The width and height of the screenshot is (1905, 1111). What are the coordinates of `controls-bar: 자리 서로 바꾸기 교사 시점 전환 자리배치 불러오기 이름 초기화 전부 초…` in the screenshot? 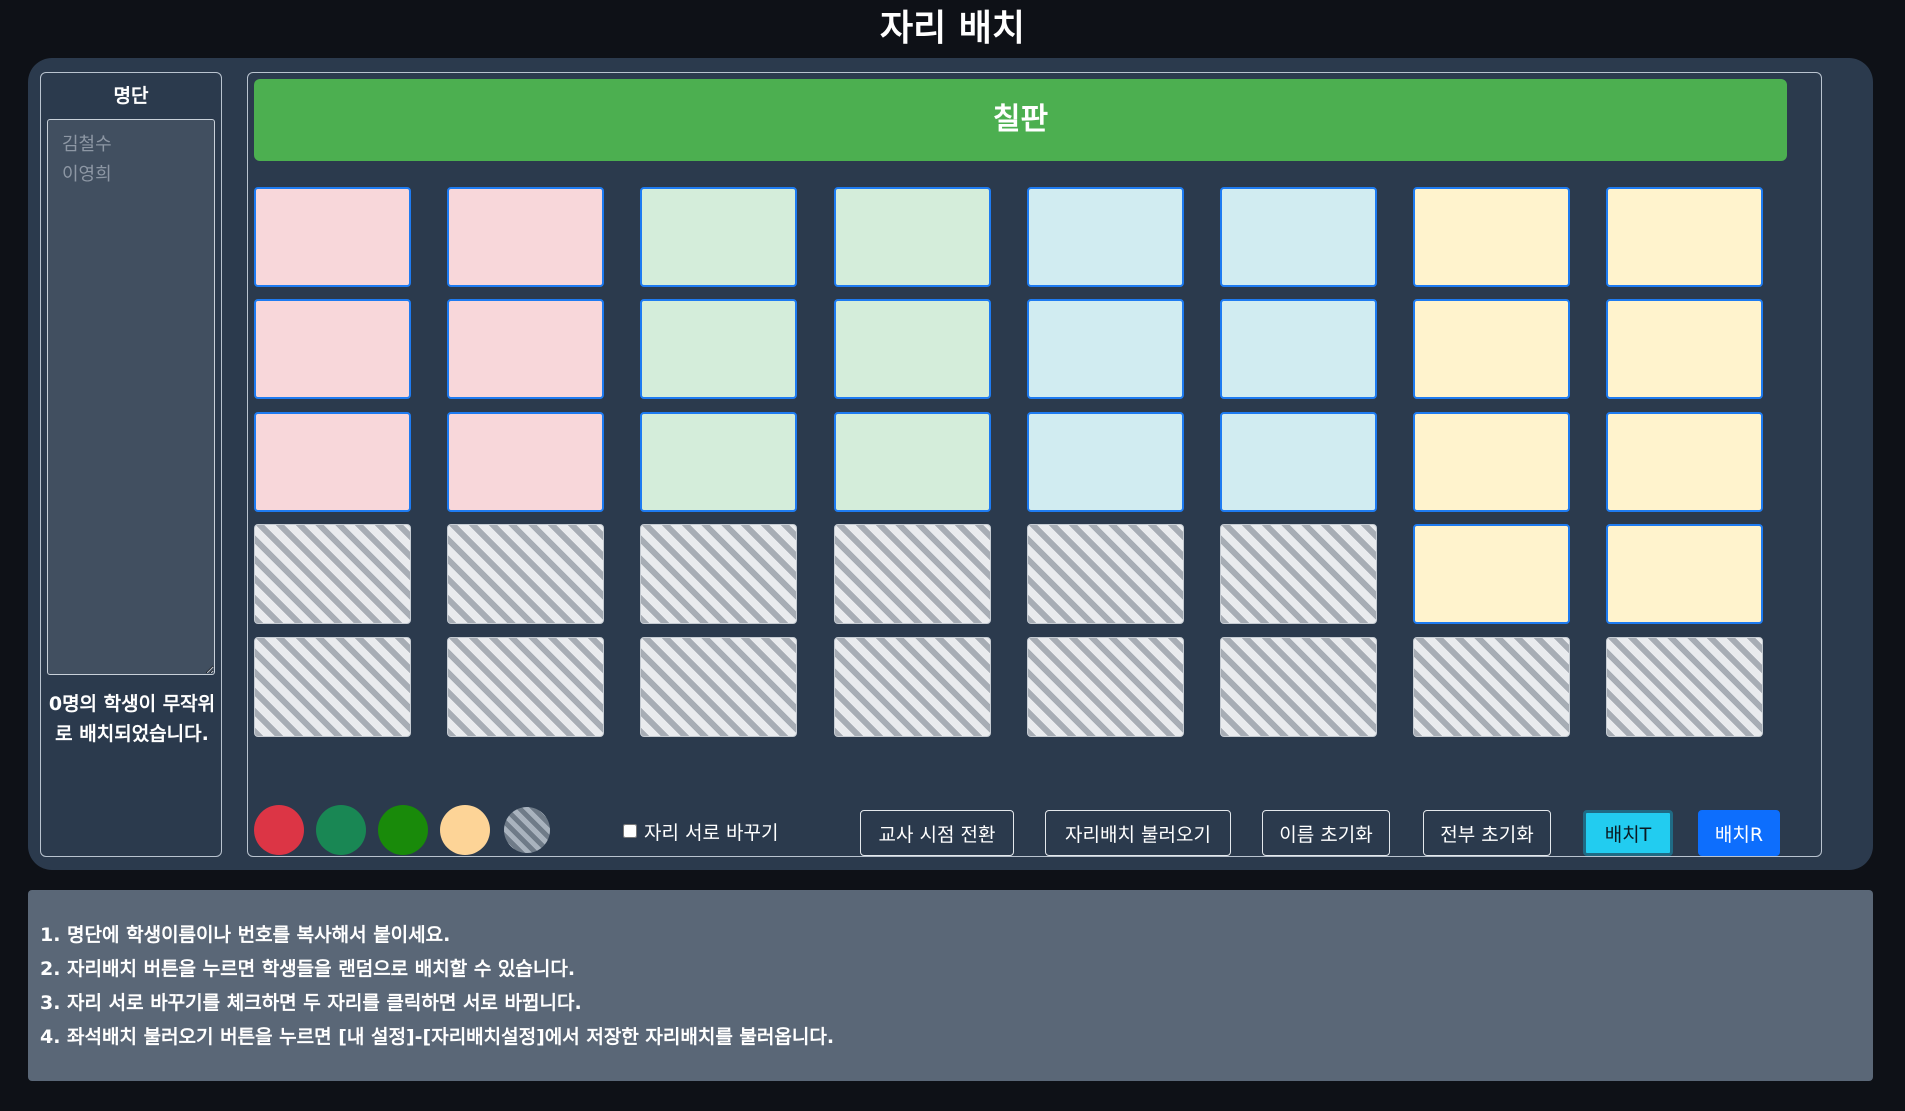 It's located at (1034, 824).